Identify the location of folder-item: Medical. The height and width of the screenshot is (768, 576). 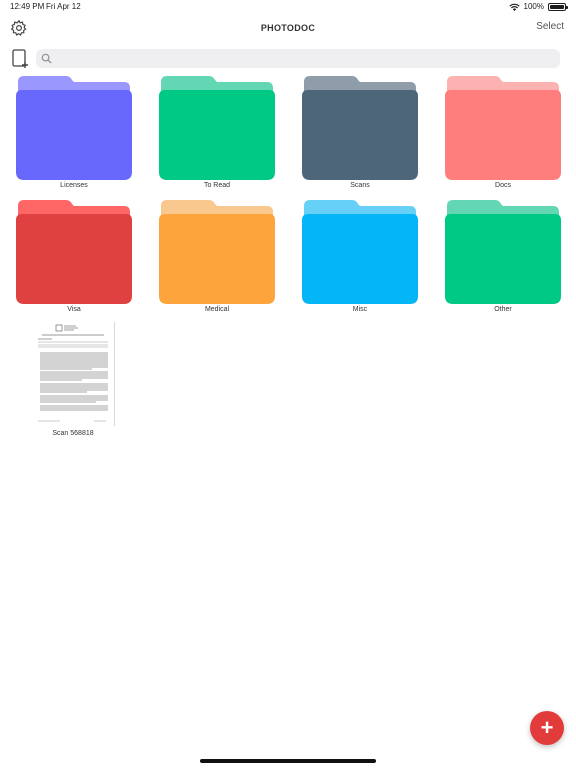
(217, 255).